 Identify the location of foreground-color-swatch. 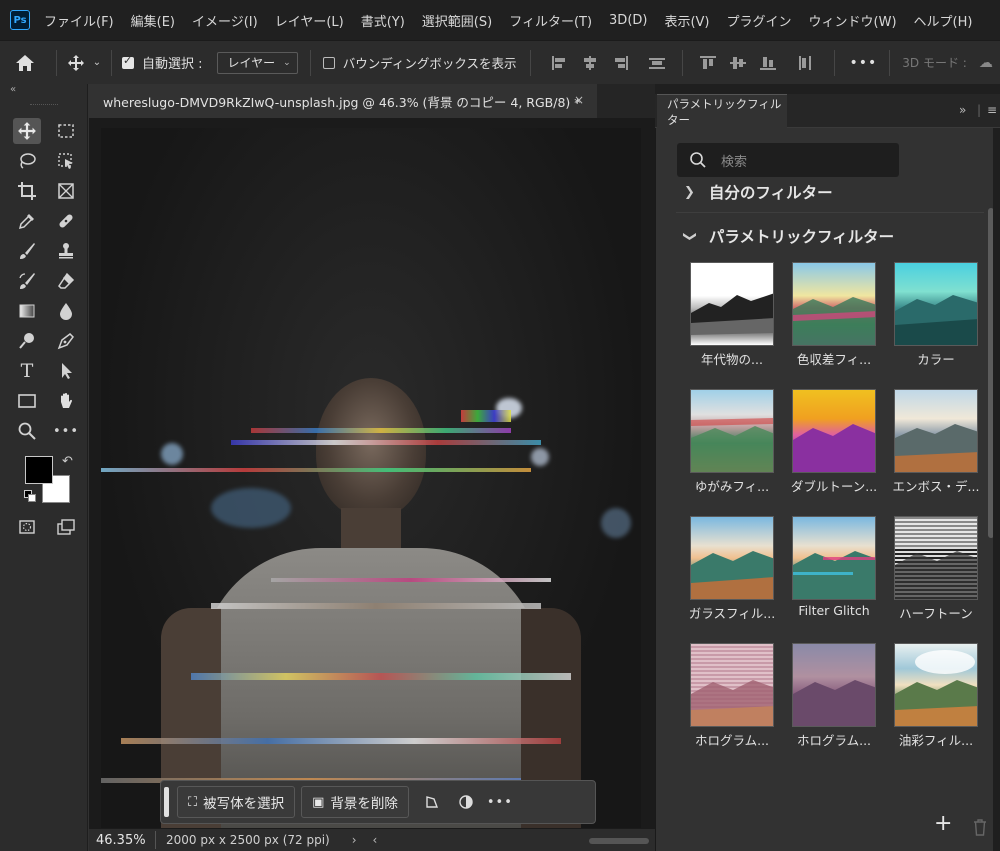
(39, 470).